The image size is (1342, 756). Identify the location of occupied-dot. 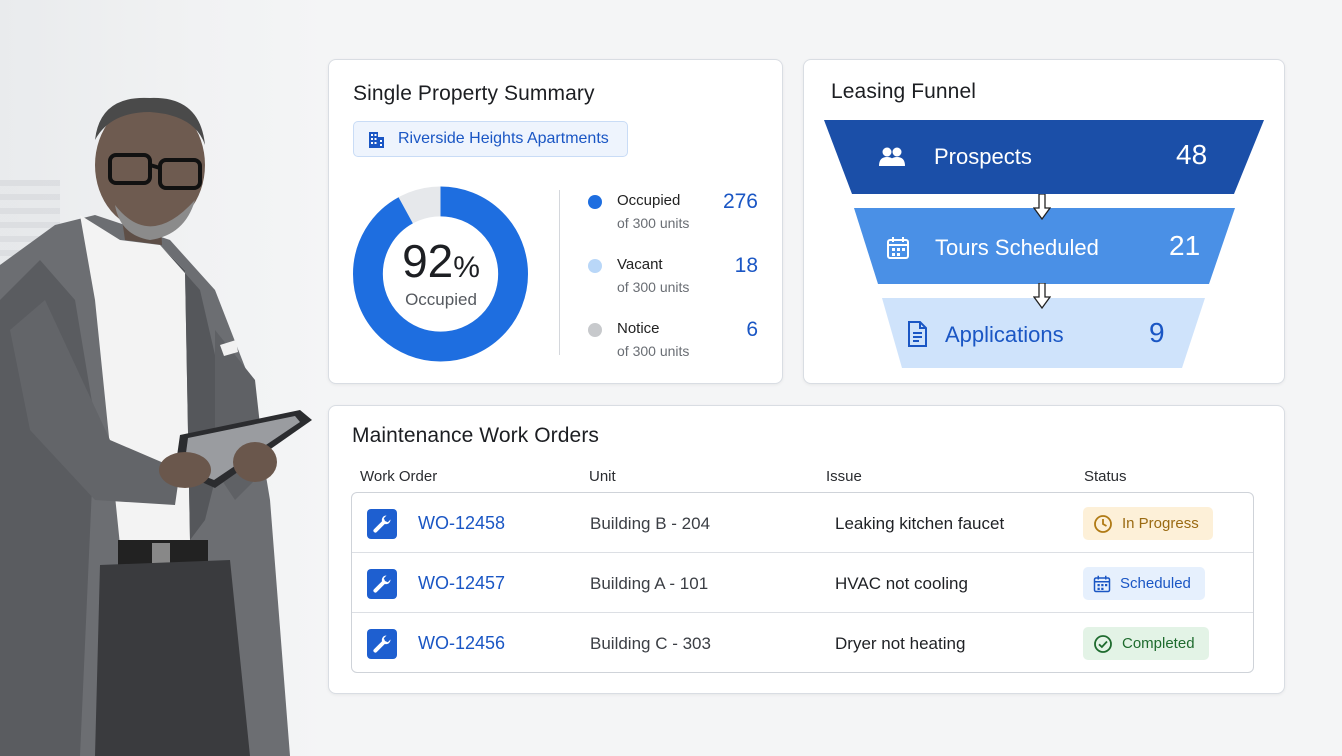
(595, 202).